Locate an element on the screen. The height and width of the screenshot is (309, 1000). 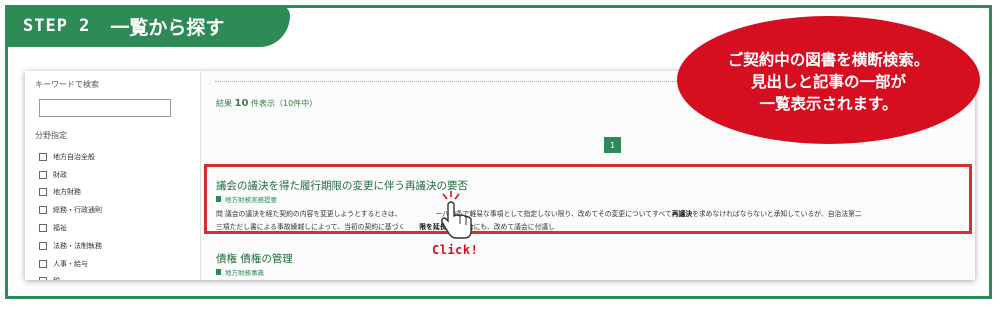
callout-bubble: ご契約中の図書を横断検索。 見出しと記事の一部が 一覧表示されます。 is located at coordinates (828, 80).